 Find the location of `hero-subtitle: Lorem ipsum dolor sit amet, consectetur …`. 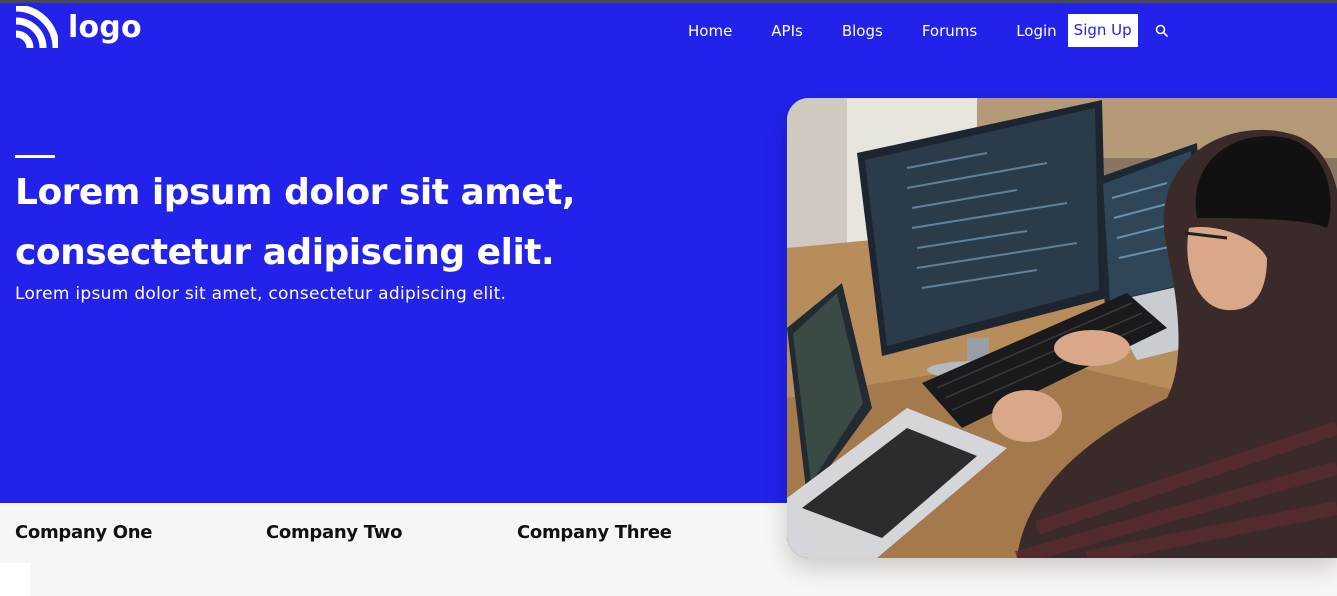

hero-subtitle: Lorem ipsum dolor sit amet, consectetur … is located at coordinates (261, 294).